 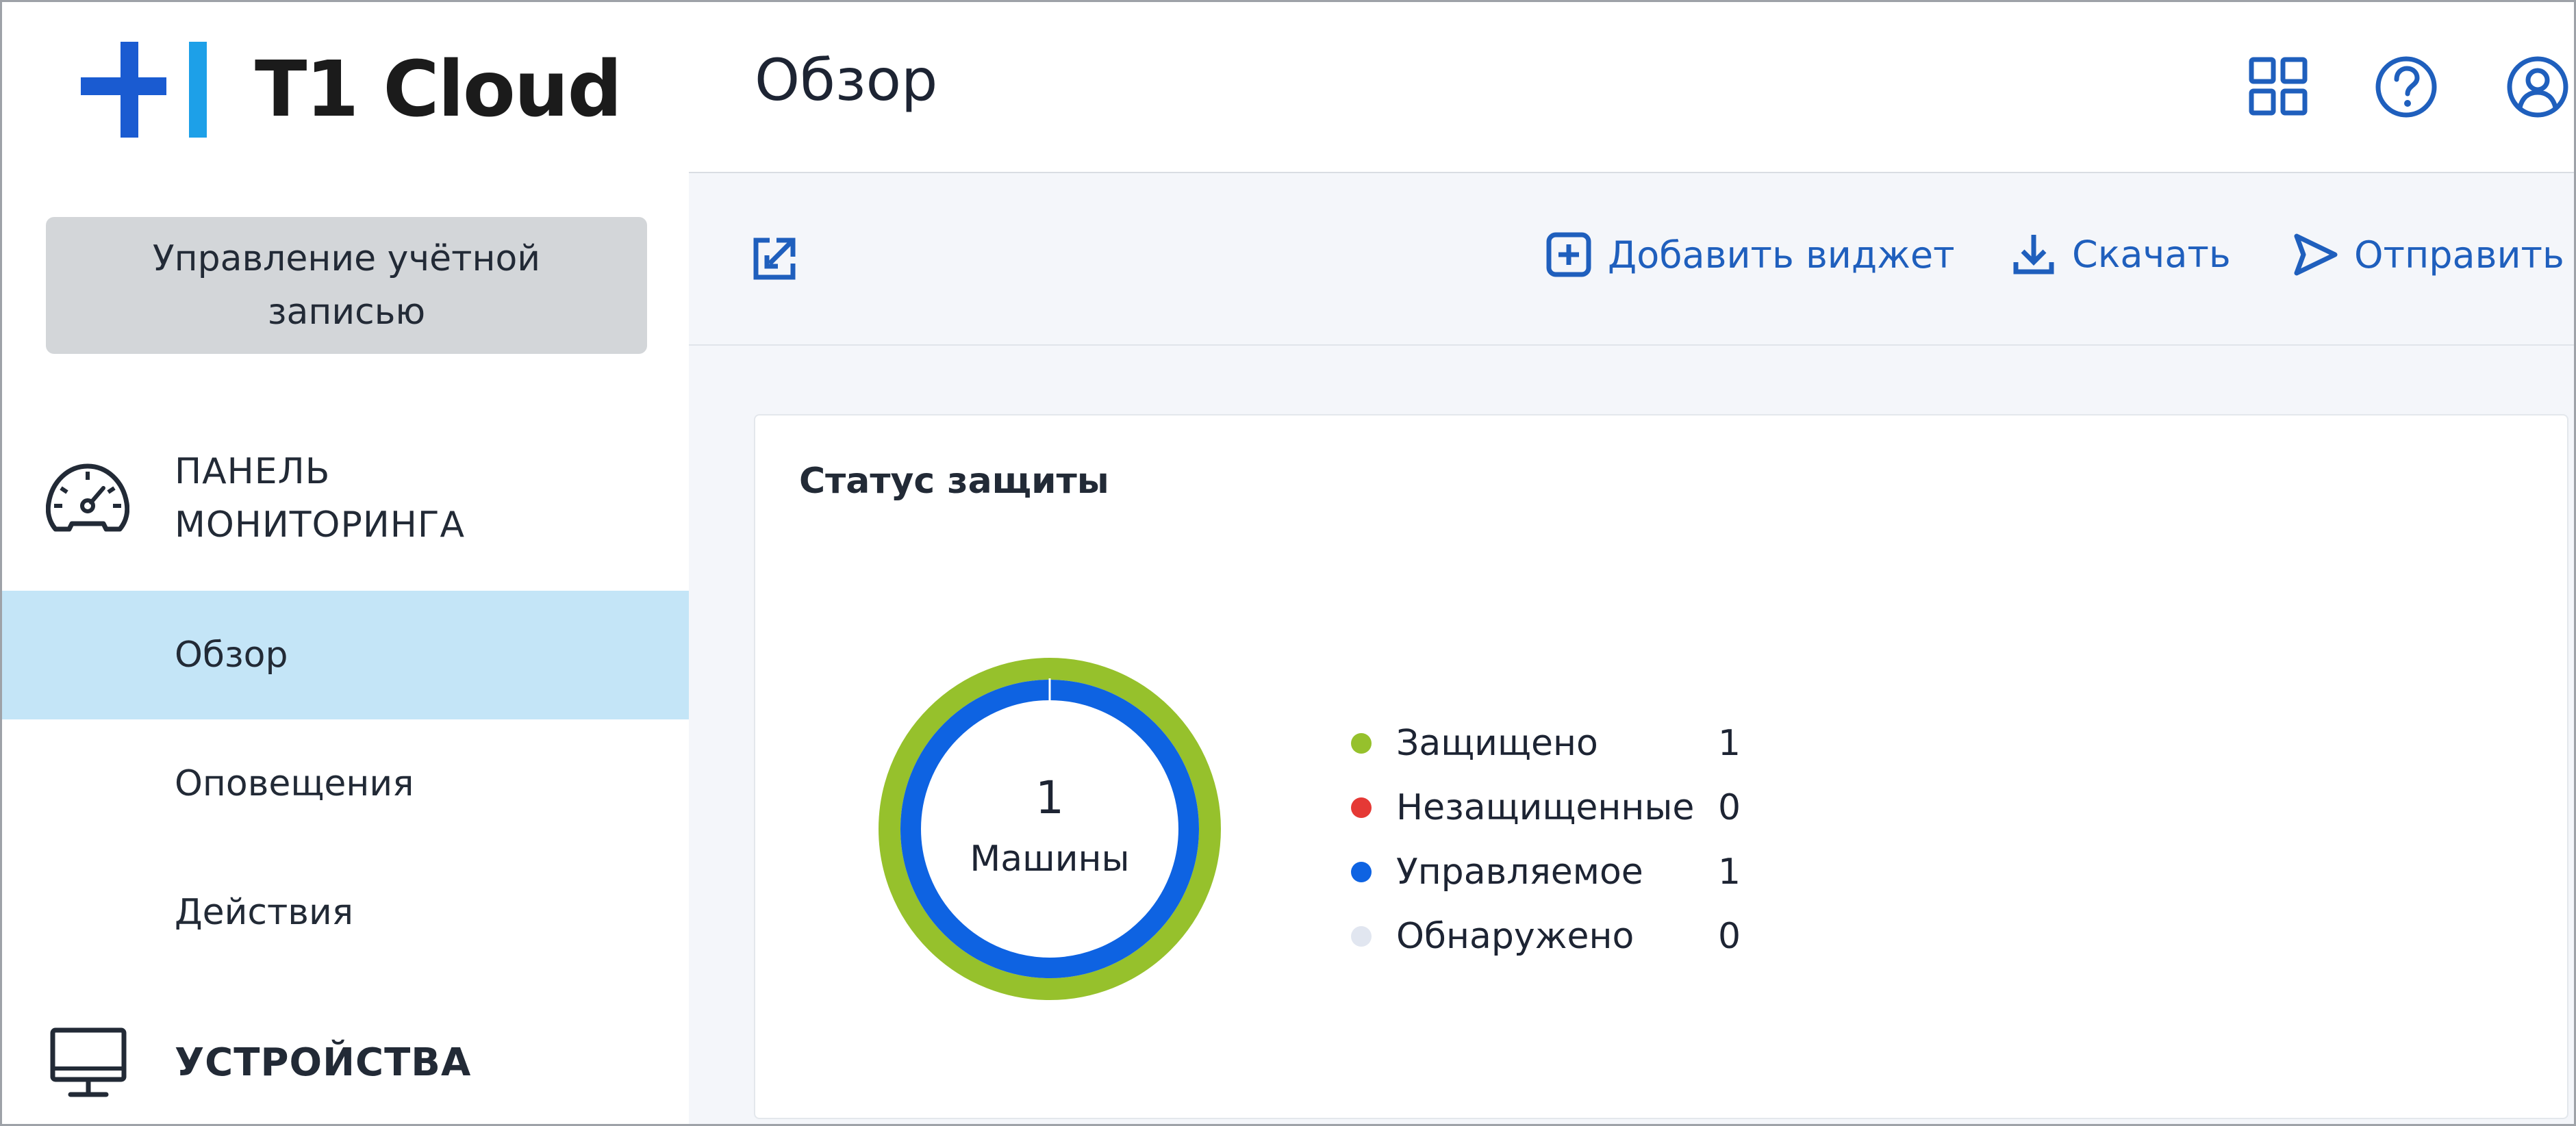 What do you see at coordinates (1497, 743) in the screenshot?
I see `legend-label: Защищено` at bounding box center [1497, 743].